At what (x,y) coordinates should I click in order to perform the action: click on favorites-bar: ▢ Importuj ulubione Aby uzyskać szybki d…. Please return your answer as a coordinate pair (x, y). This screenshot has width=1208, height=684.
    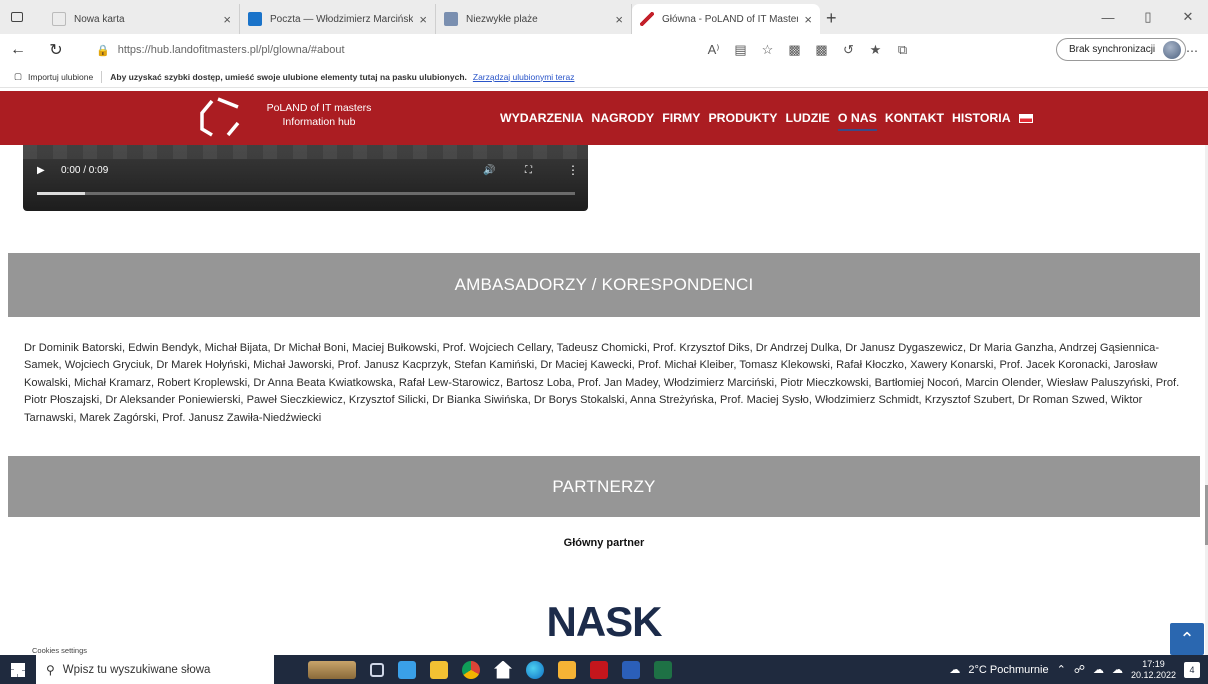
    Looking at the image, I should click on (604, 77).